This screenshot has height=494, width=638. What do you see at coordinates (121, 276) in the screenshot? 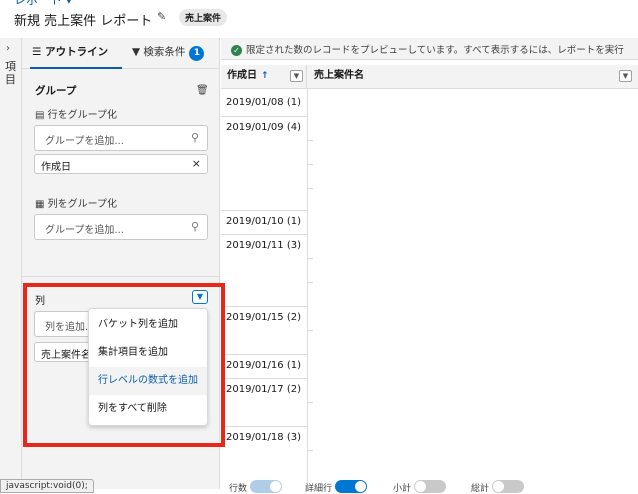
I see `section-divider` at bounding box center [121, 276].